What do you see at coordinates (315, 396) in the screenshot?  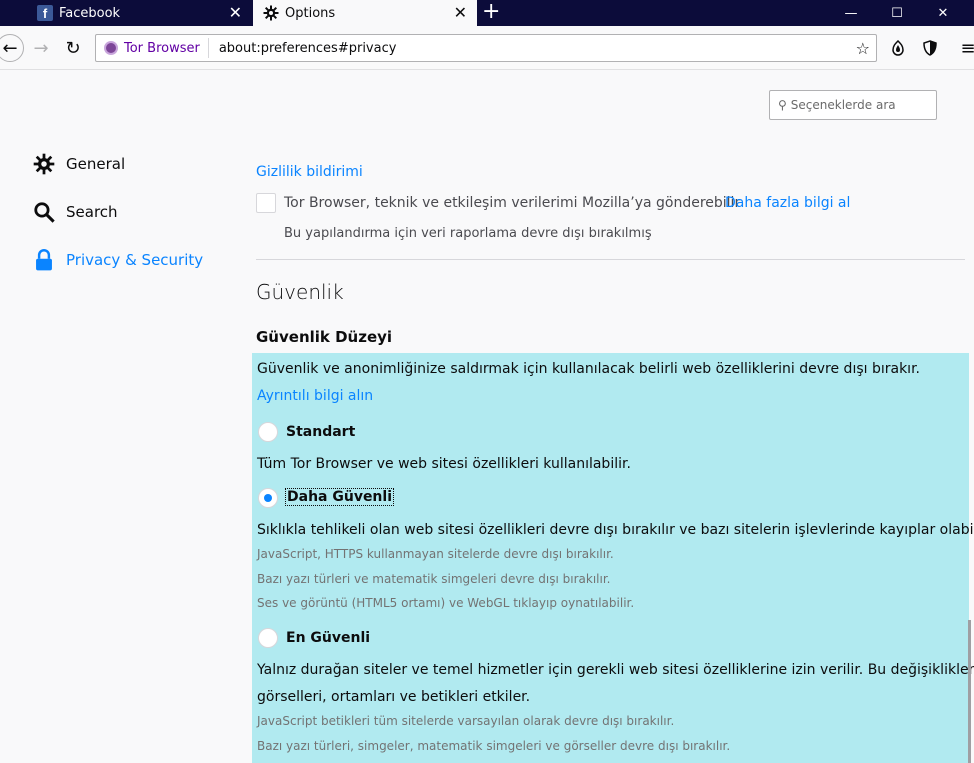 I see `security-learn-more-link: Ayrıntılı bilgi alın` at bounding box center [315, 396].